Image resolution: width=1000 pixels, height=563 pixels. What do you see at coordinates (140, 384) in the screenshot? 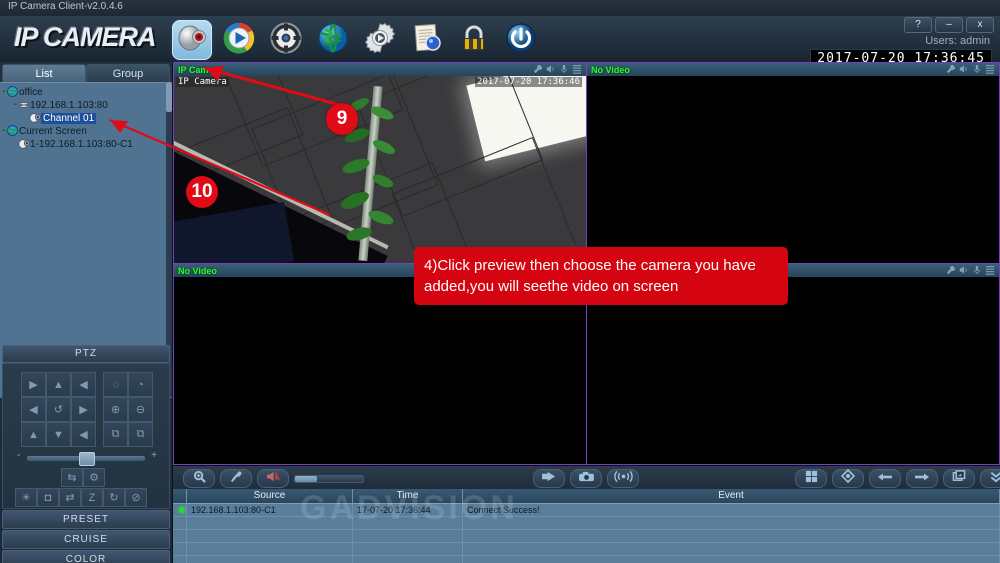
I see `iris-close-button: ◔` at bounding box center [140, 384].